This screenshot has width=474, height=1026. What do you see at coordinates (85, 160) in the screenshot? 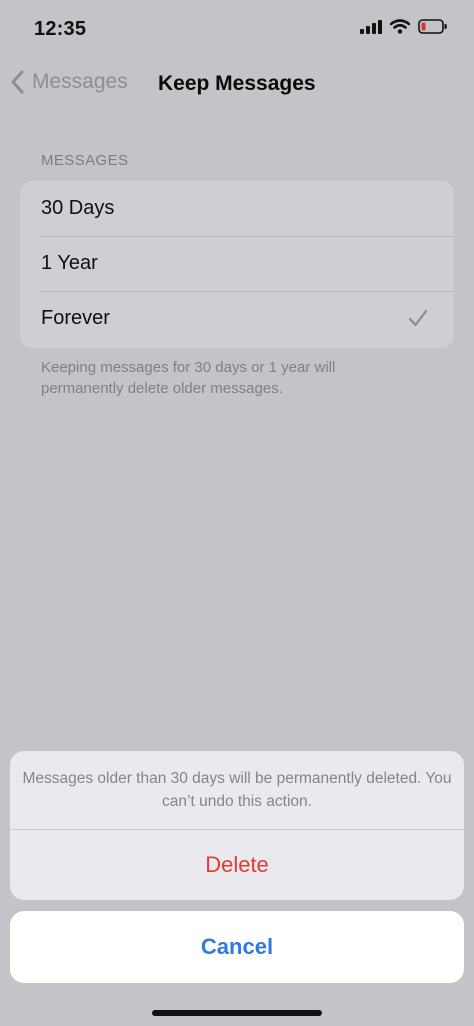
I see `section-header: MESSAGES` at bounding box center [85, 160].